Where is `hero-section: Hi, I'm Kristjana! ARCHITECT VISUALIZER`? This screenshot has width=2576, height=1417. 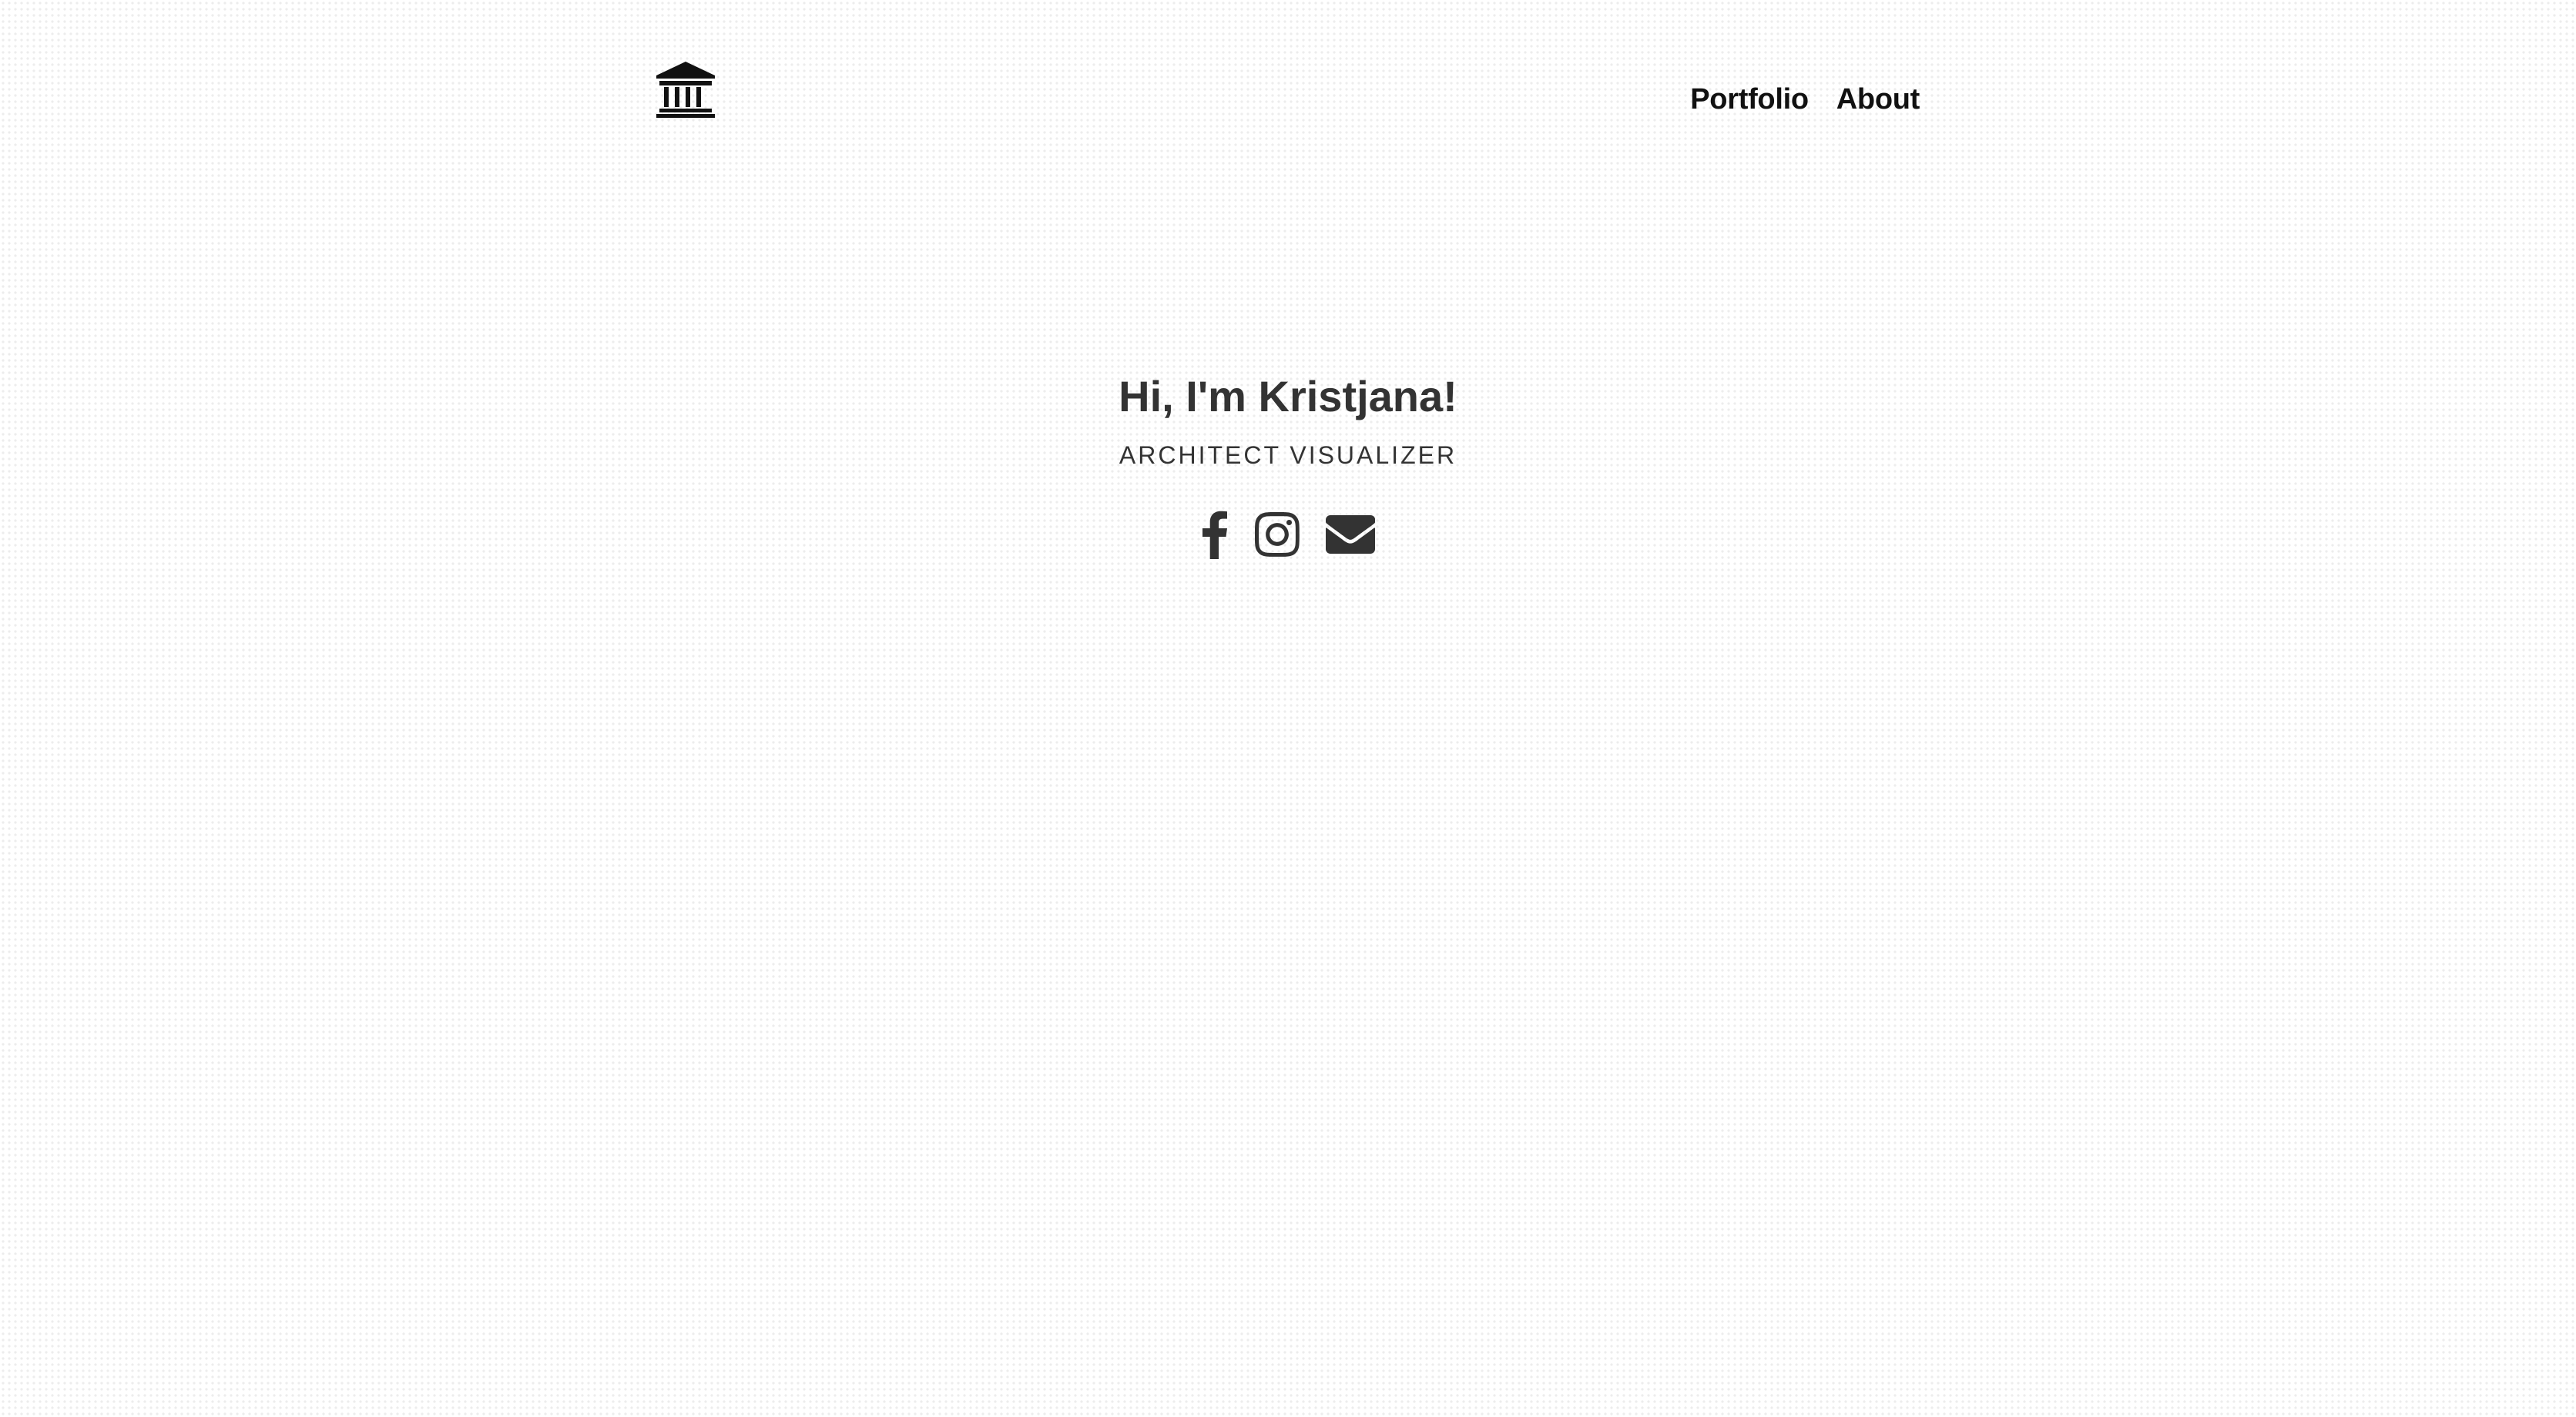
hero-section: Hi, I'm Kristjana! ARCHITECT VISUALIZER is located at coordinates (1288, 464).